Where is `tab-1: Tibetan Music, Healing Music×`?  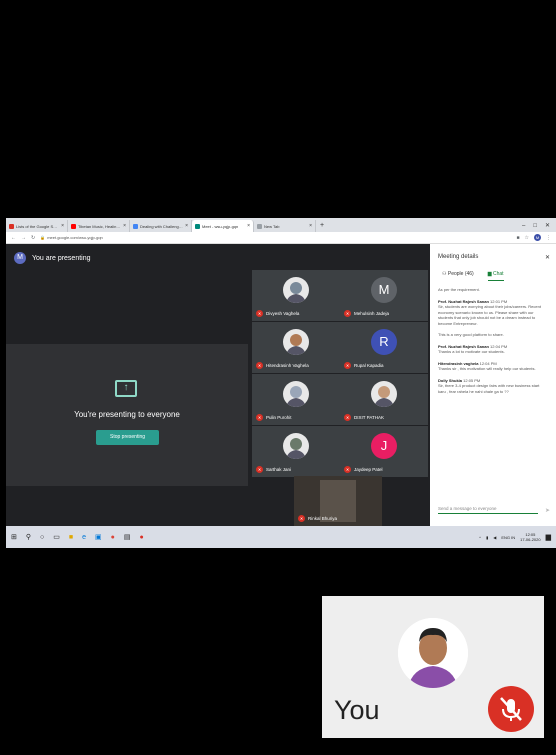
tab-1: Tibetan Music, Healing Music× is located at coordinates (99, 226).